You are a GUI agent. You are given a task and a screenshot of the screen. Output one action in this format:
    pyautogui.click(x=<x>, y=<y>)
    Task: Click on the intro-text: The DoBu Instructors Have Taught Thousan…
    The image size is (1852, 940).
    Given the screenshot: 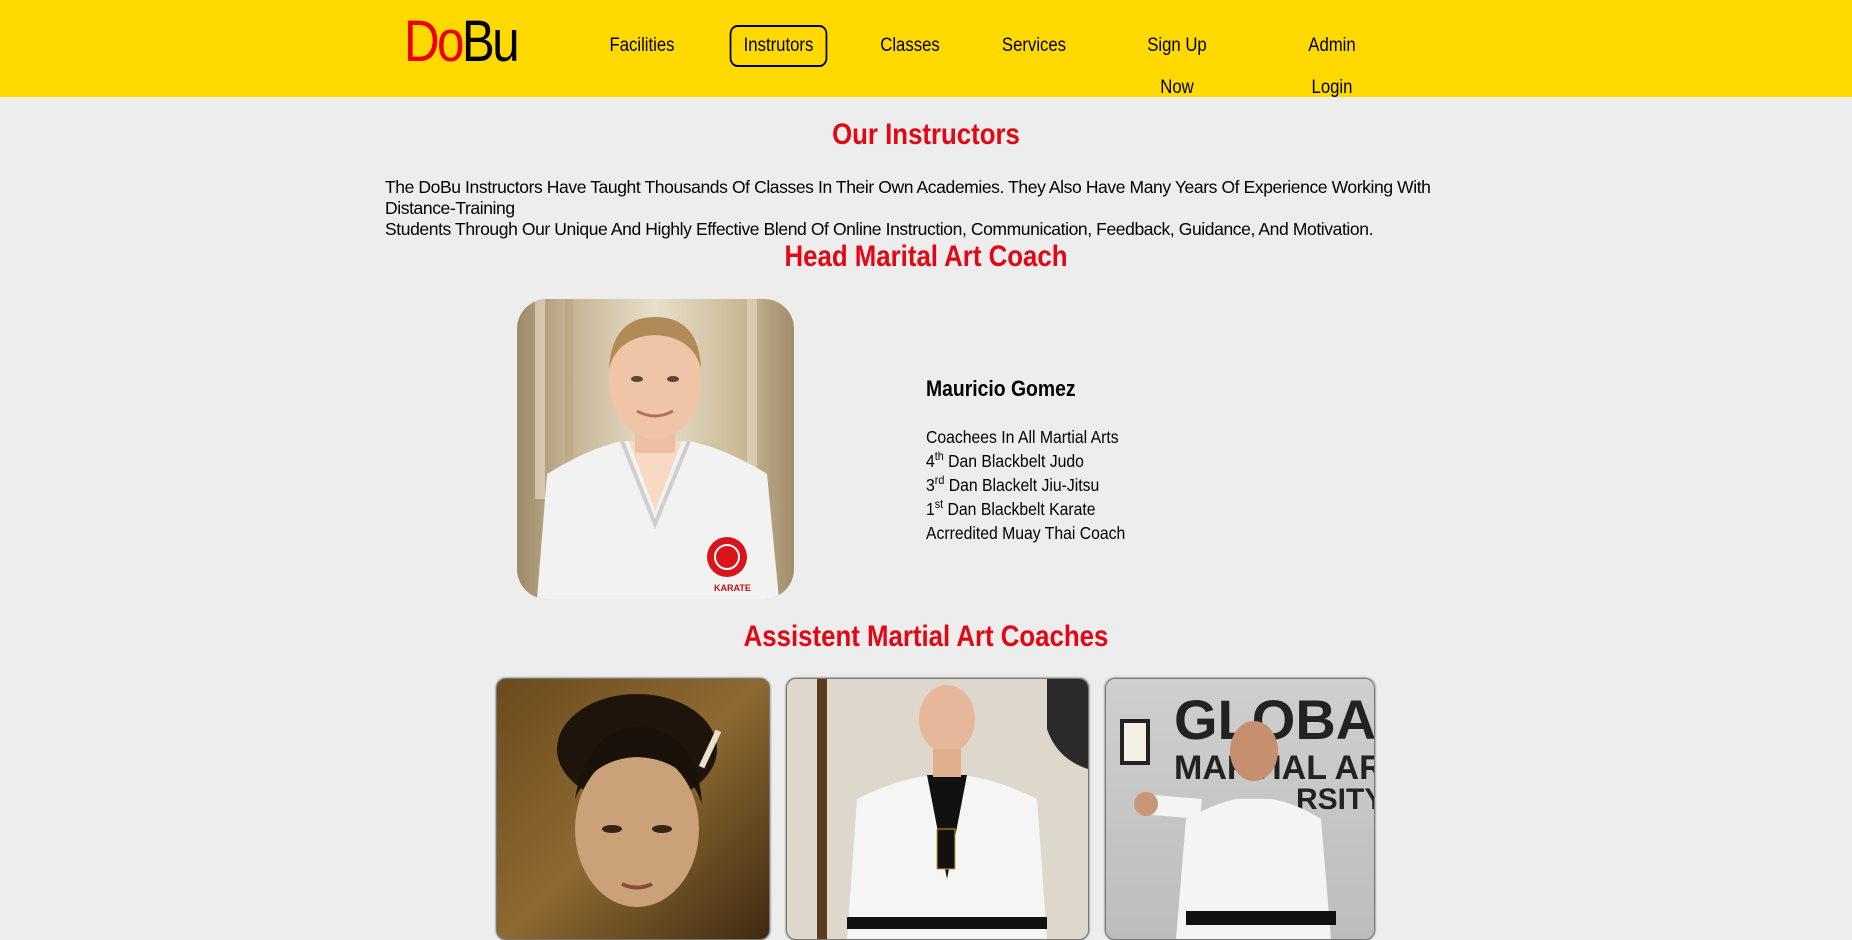 What is the action you would take?
    pyautogui.click(x=930, y=208)
    